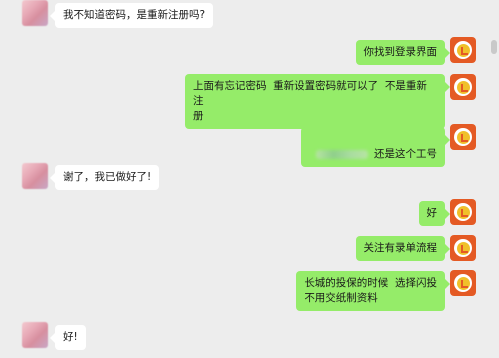 This screenshot has width=499, height=358. I want to click on message-bubble-left: 好!, so click(68, 337).